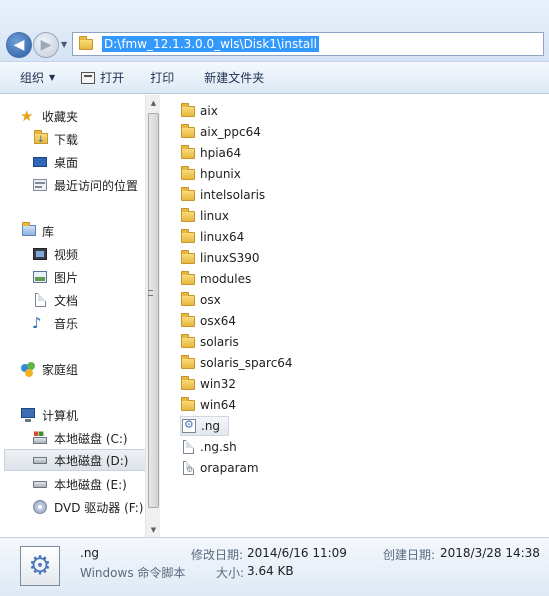  I want to click on file-item: osx64, so click(212, 321).